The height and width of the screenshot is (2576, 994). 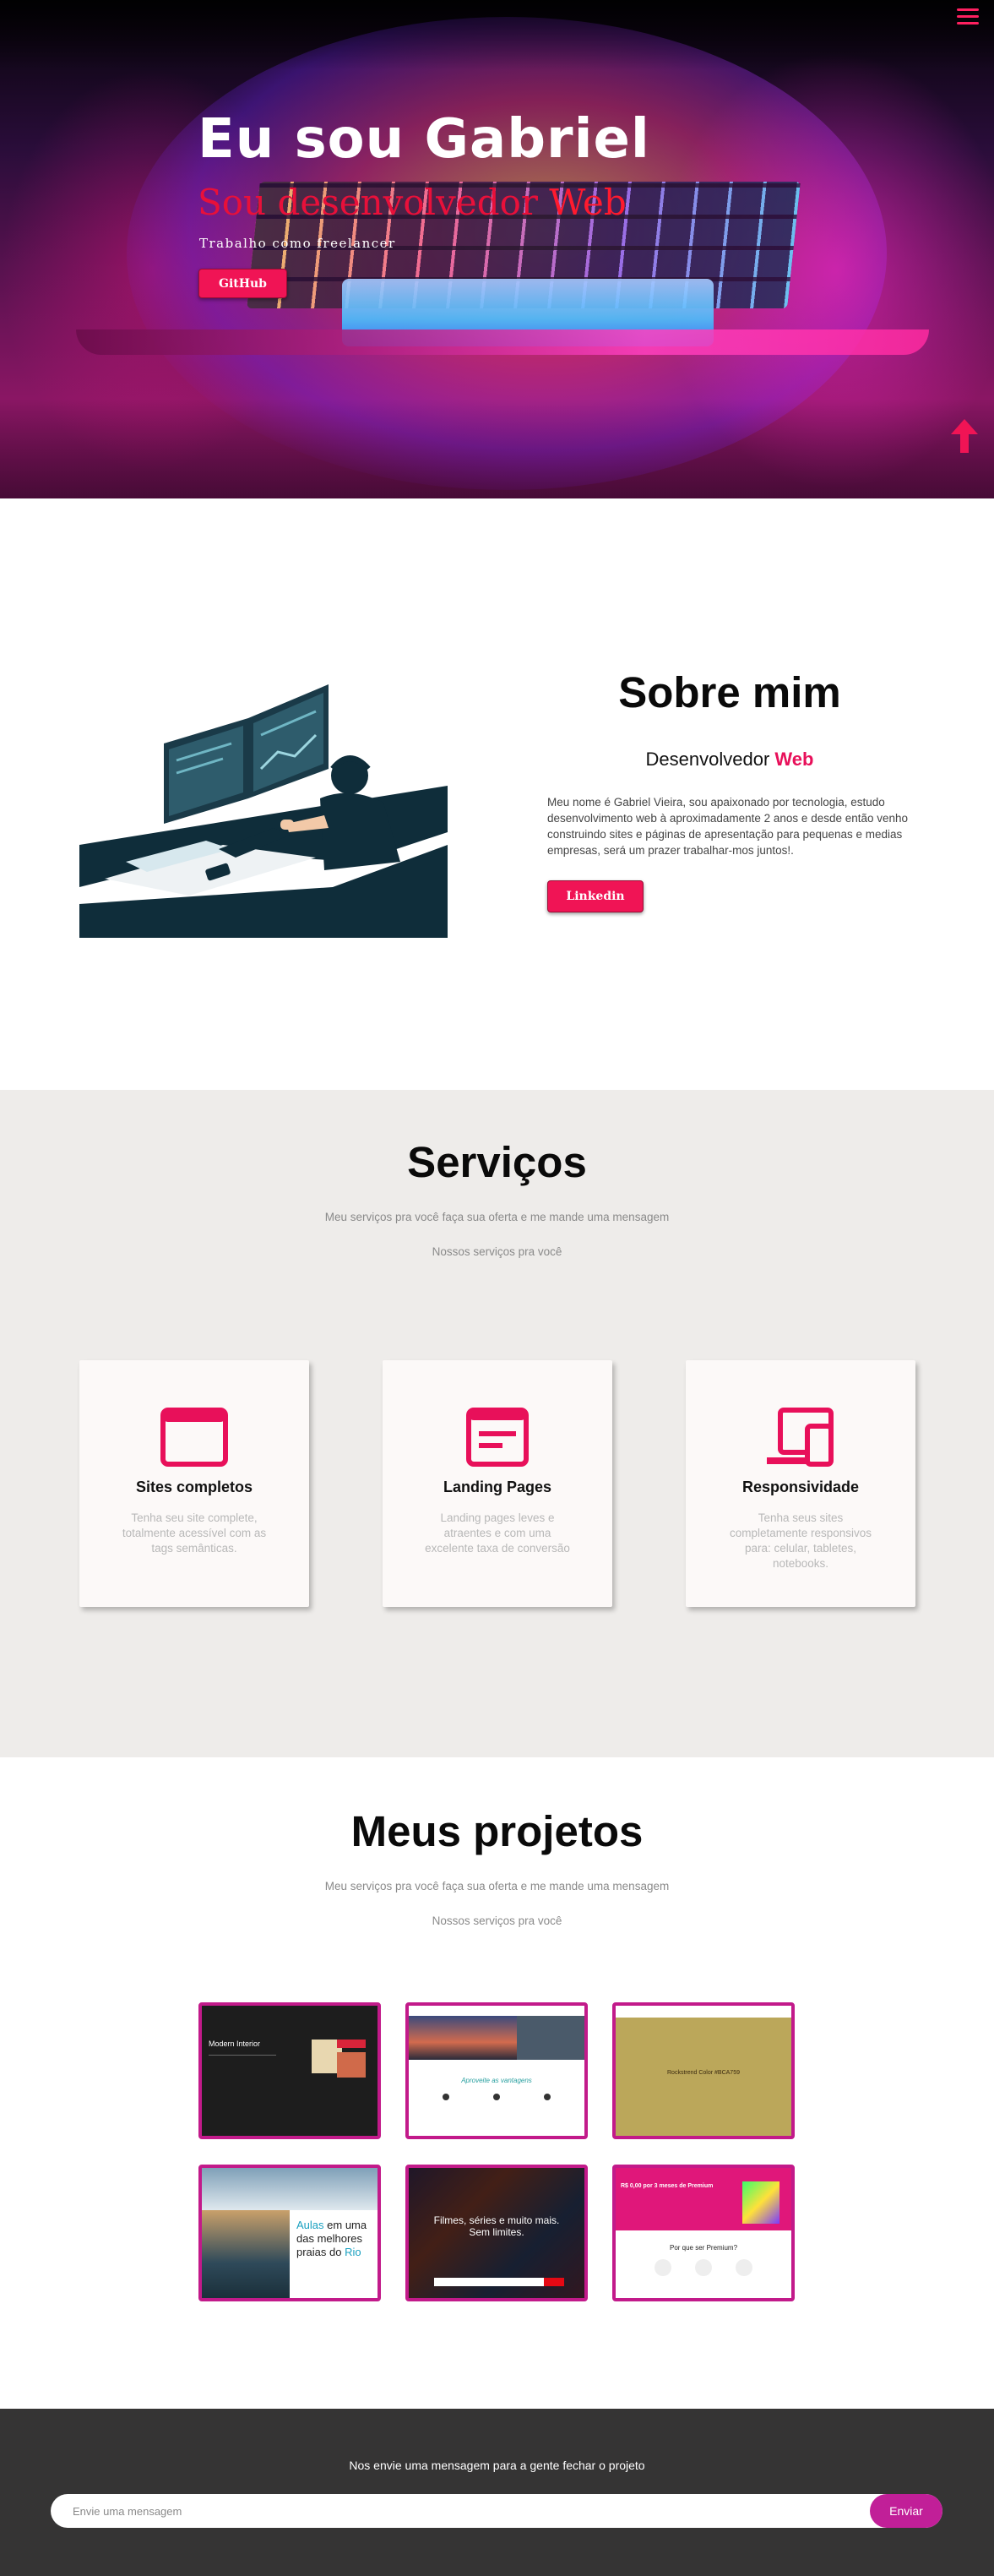 What do you see at coordinates (194, 1437) in the screenshot?
I see `browser-window-icon` at bounding box center [194, 1437].